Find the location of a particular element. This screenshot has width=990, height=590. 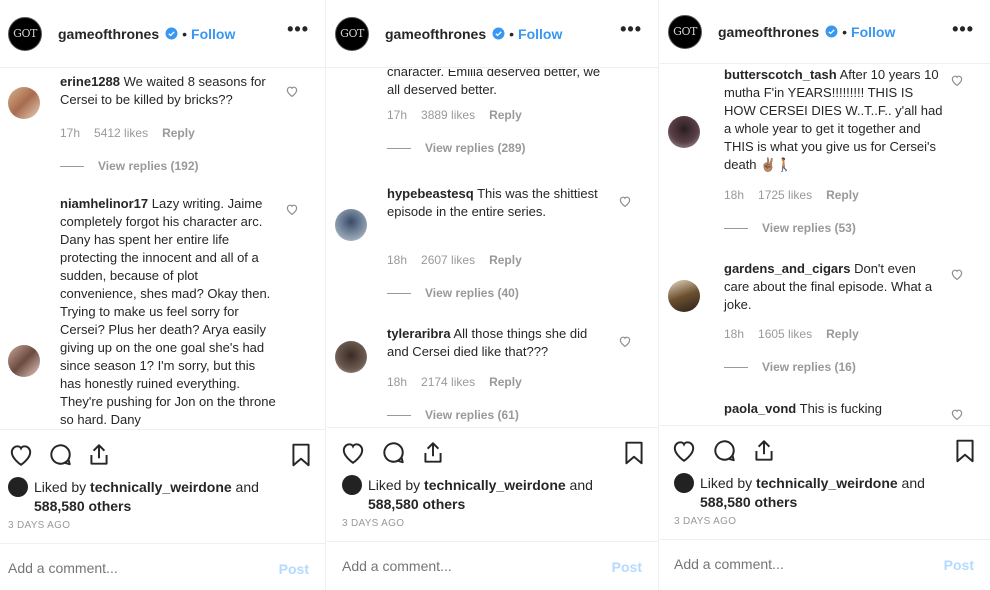

comment-likes: 2607 likes is located at coordinates (448, 260).